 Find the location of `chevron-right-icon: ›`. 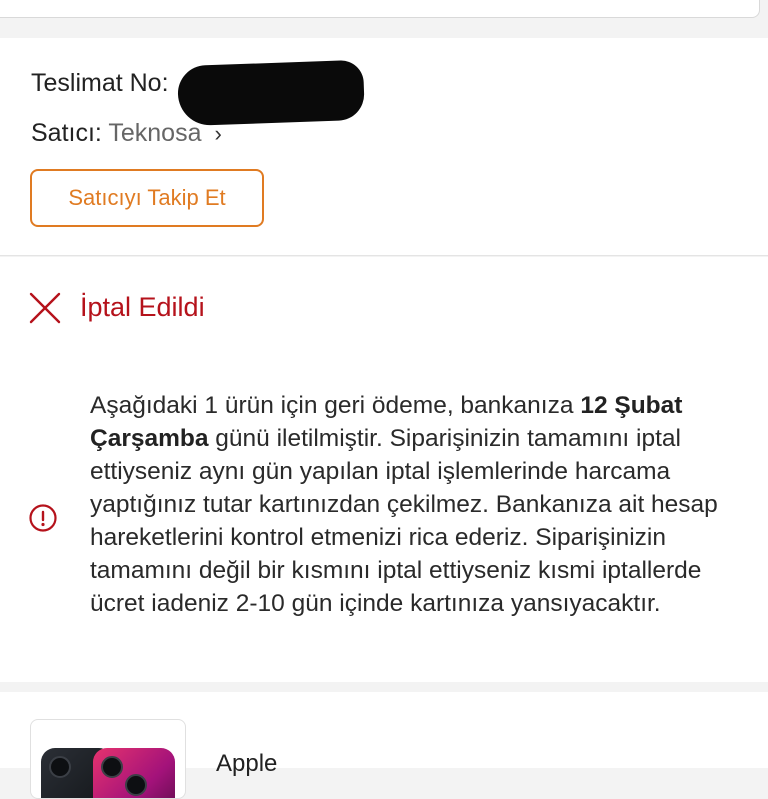

chevron-right-icon: › is located at coordinates (218, 133).